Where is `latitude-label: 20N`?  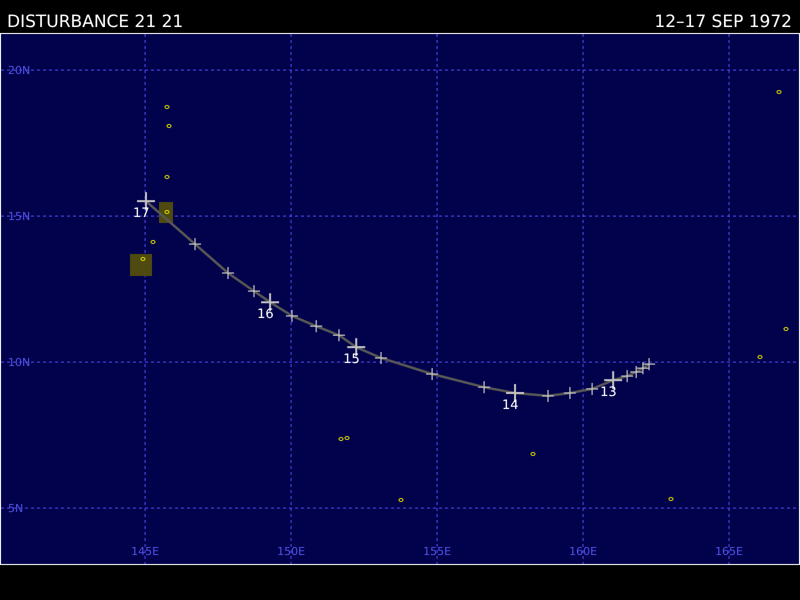
latitude-label: 20N is located at coordinates (19, 71).